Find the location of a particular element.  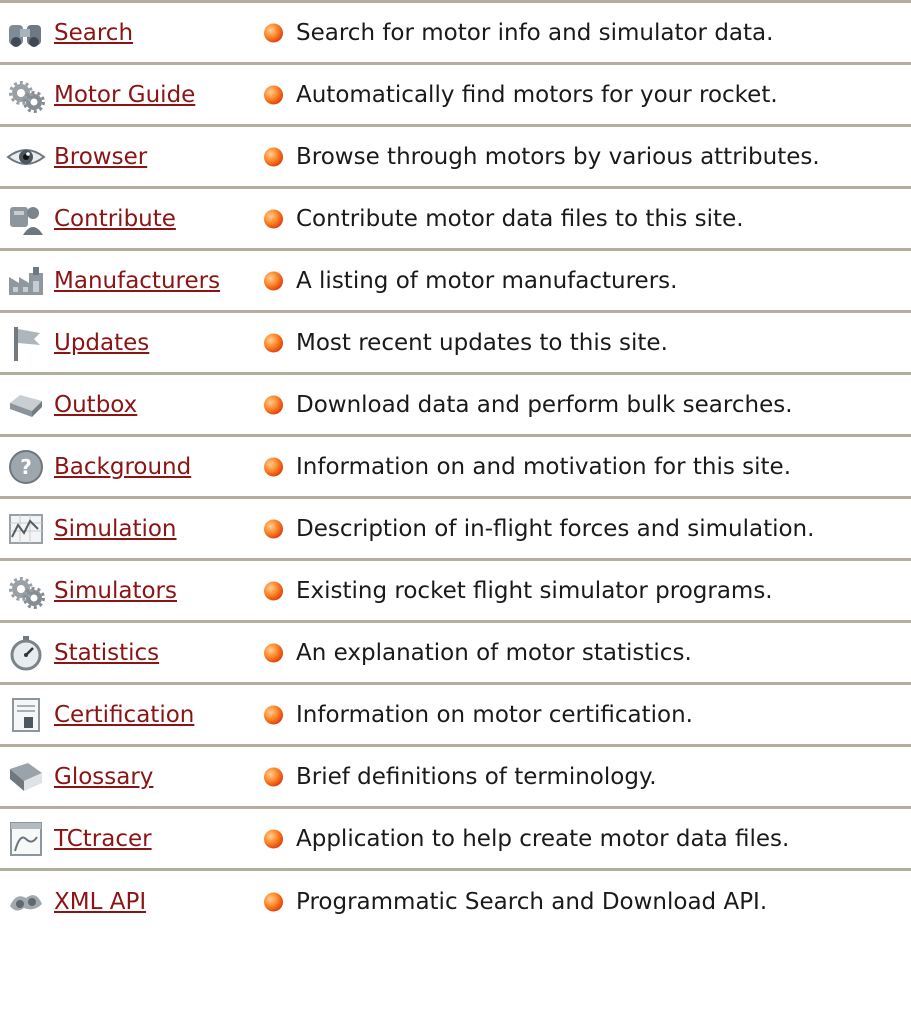

question-icon: ? is located at coordinates (26, 467).